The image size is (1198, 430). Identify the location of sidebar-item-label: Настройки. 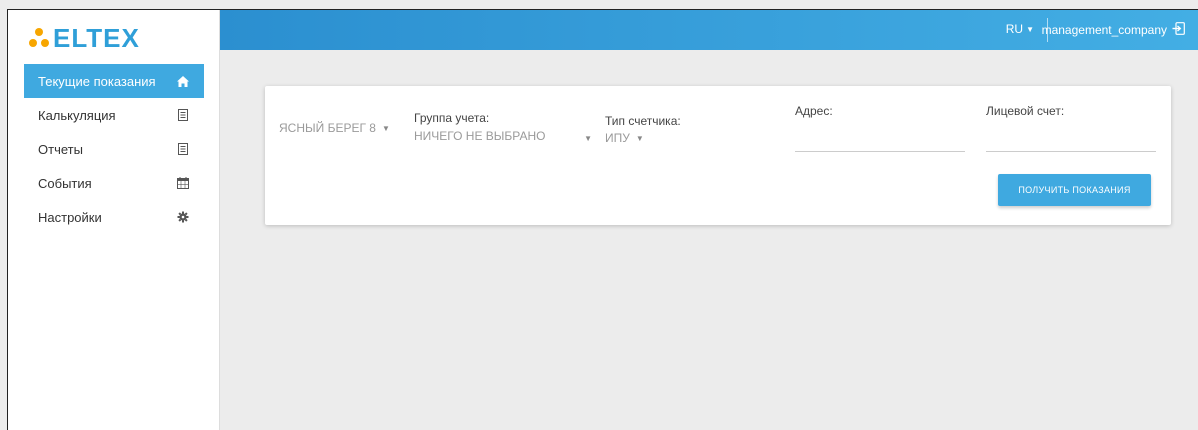
(70, 217).